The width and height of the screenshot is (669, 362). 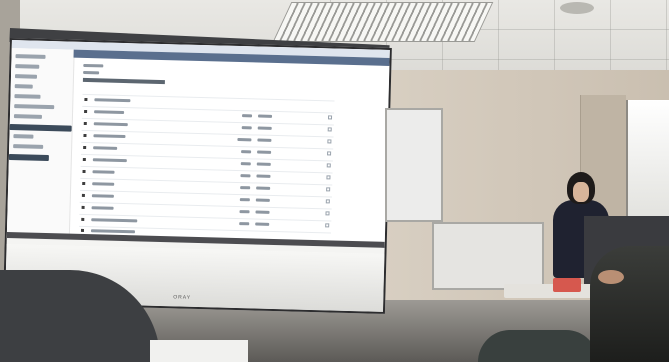 I want to click on ceiling-light, so click(x=383, y=22).